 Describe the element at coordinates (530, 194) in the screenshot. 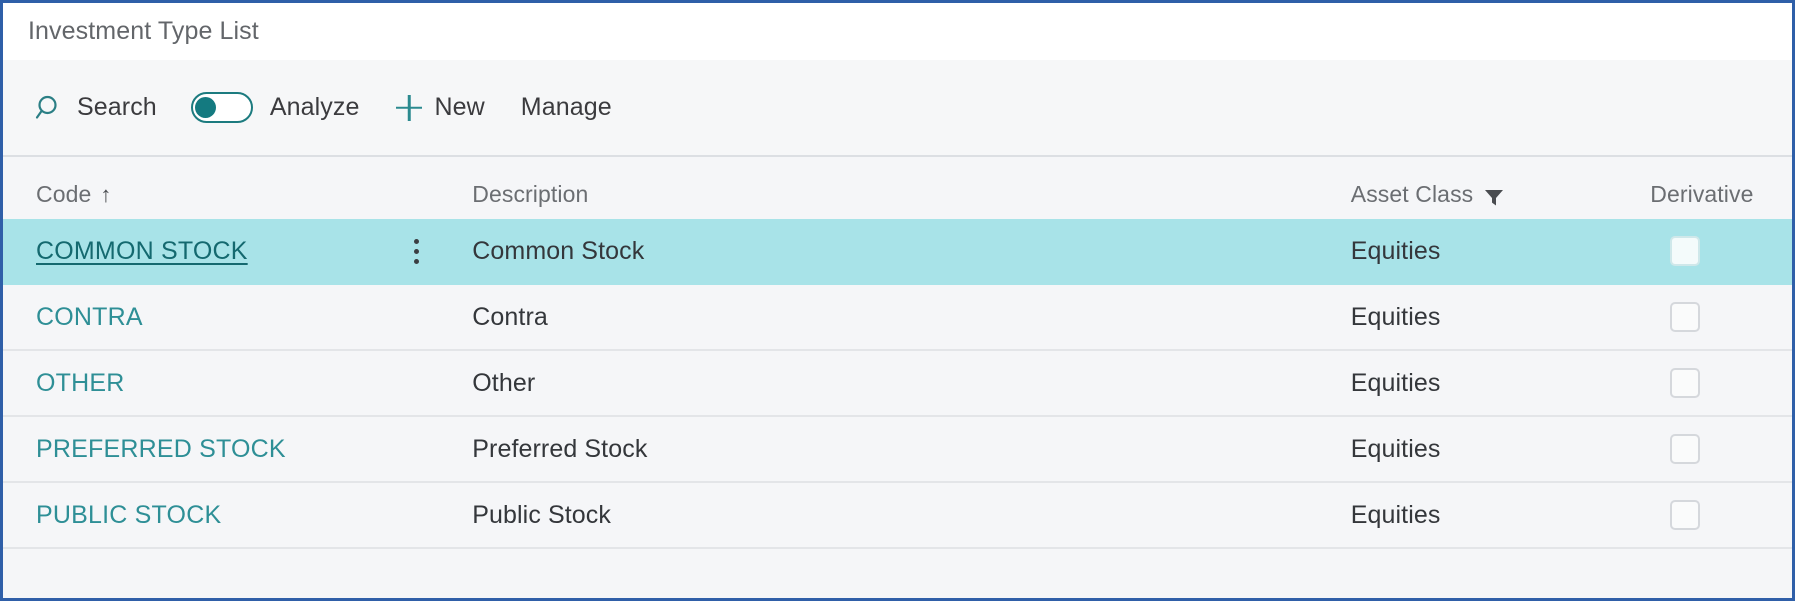

I see `column-header-description-label: Description` at that location.